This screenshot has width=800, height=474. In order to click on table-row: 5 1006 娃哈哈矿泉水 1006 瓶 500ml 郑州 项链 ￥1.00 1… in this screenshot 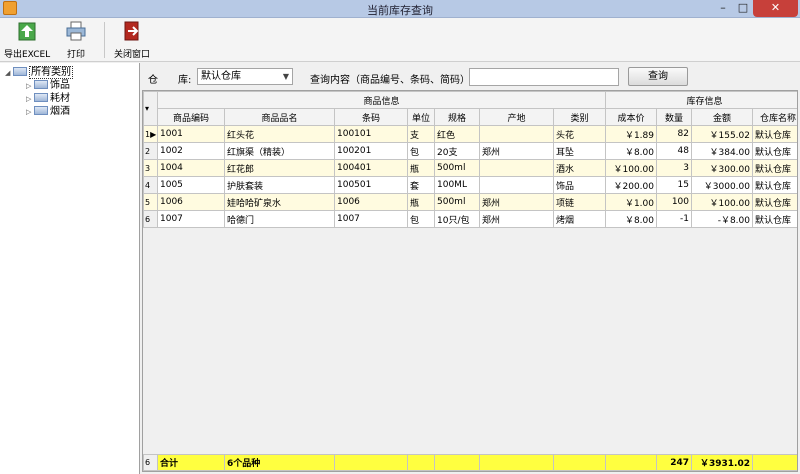, I will do `click(470, 202)`.